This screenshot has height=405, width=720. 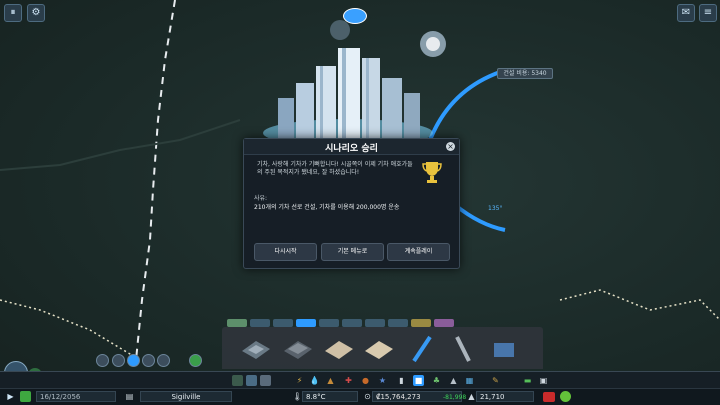 I want to click on healthcare-icon: ✚, so click(x=348, y=380).